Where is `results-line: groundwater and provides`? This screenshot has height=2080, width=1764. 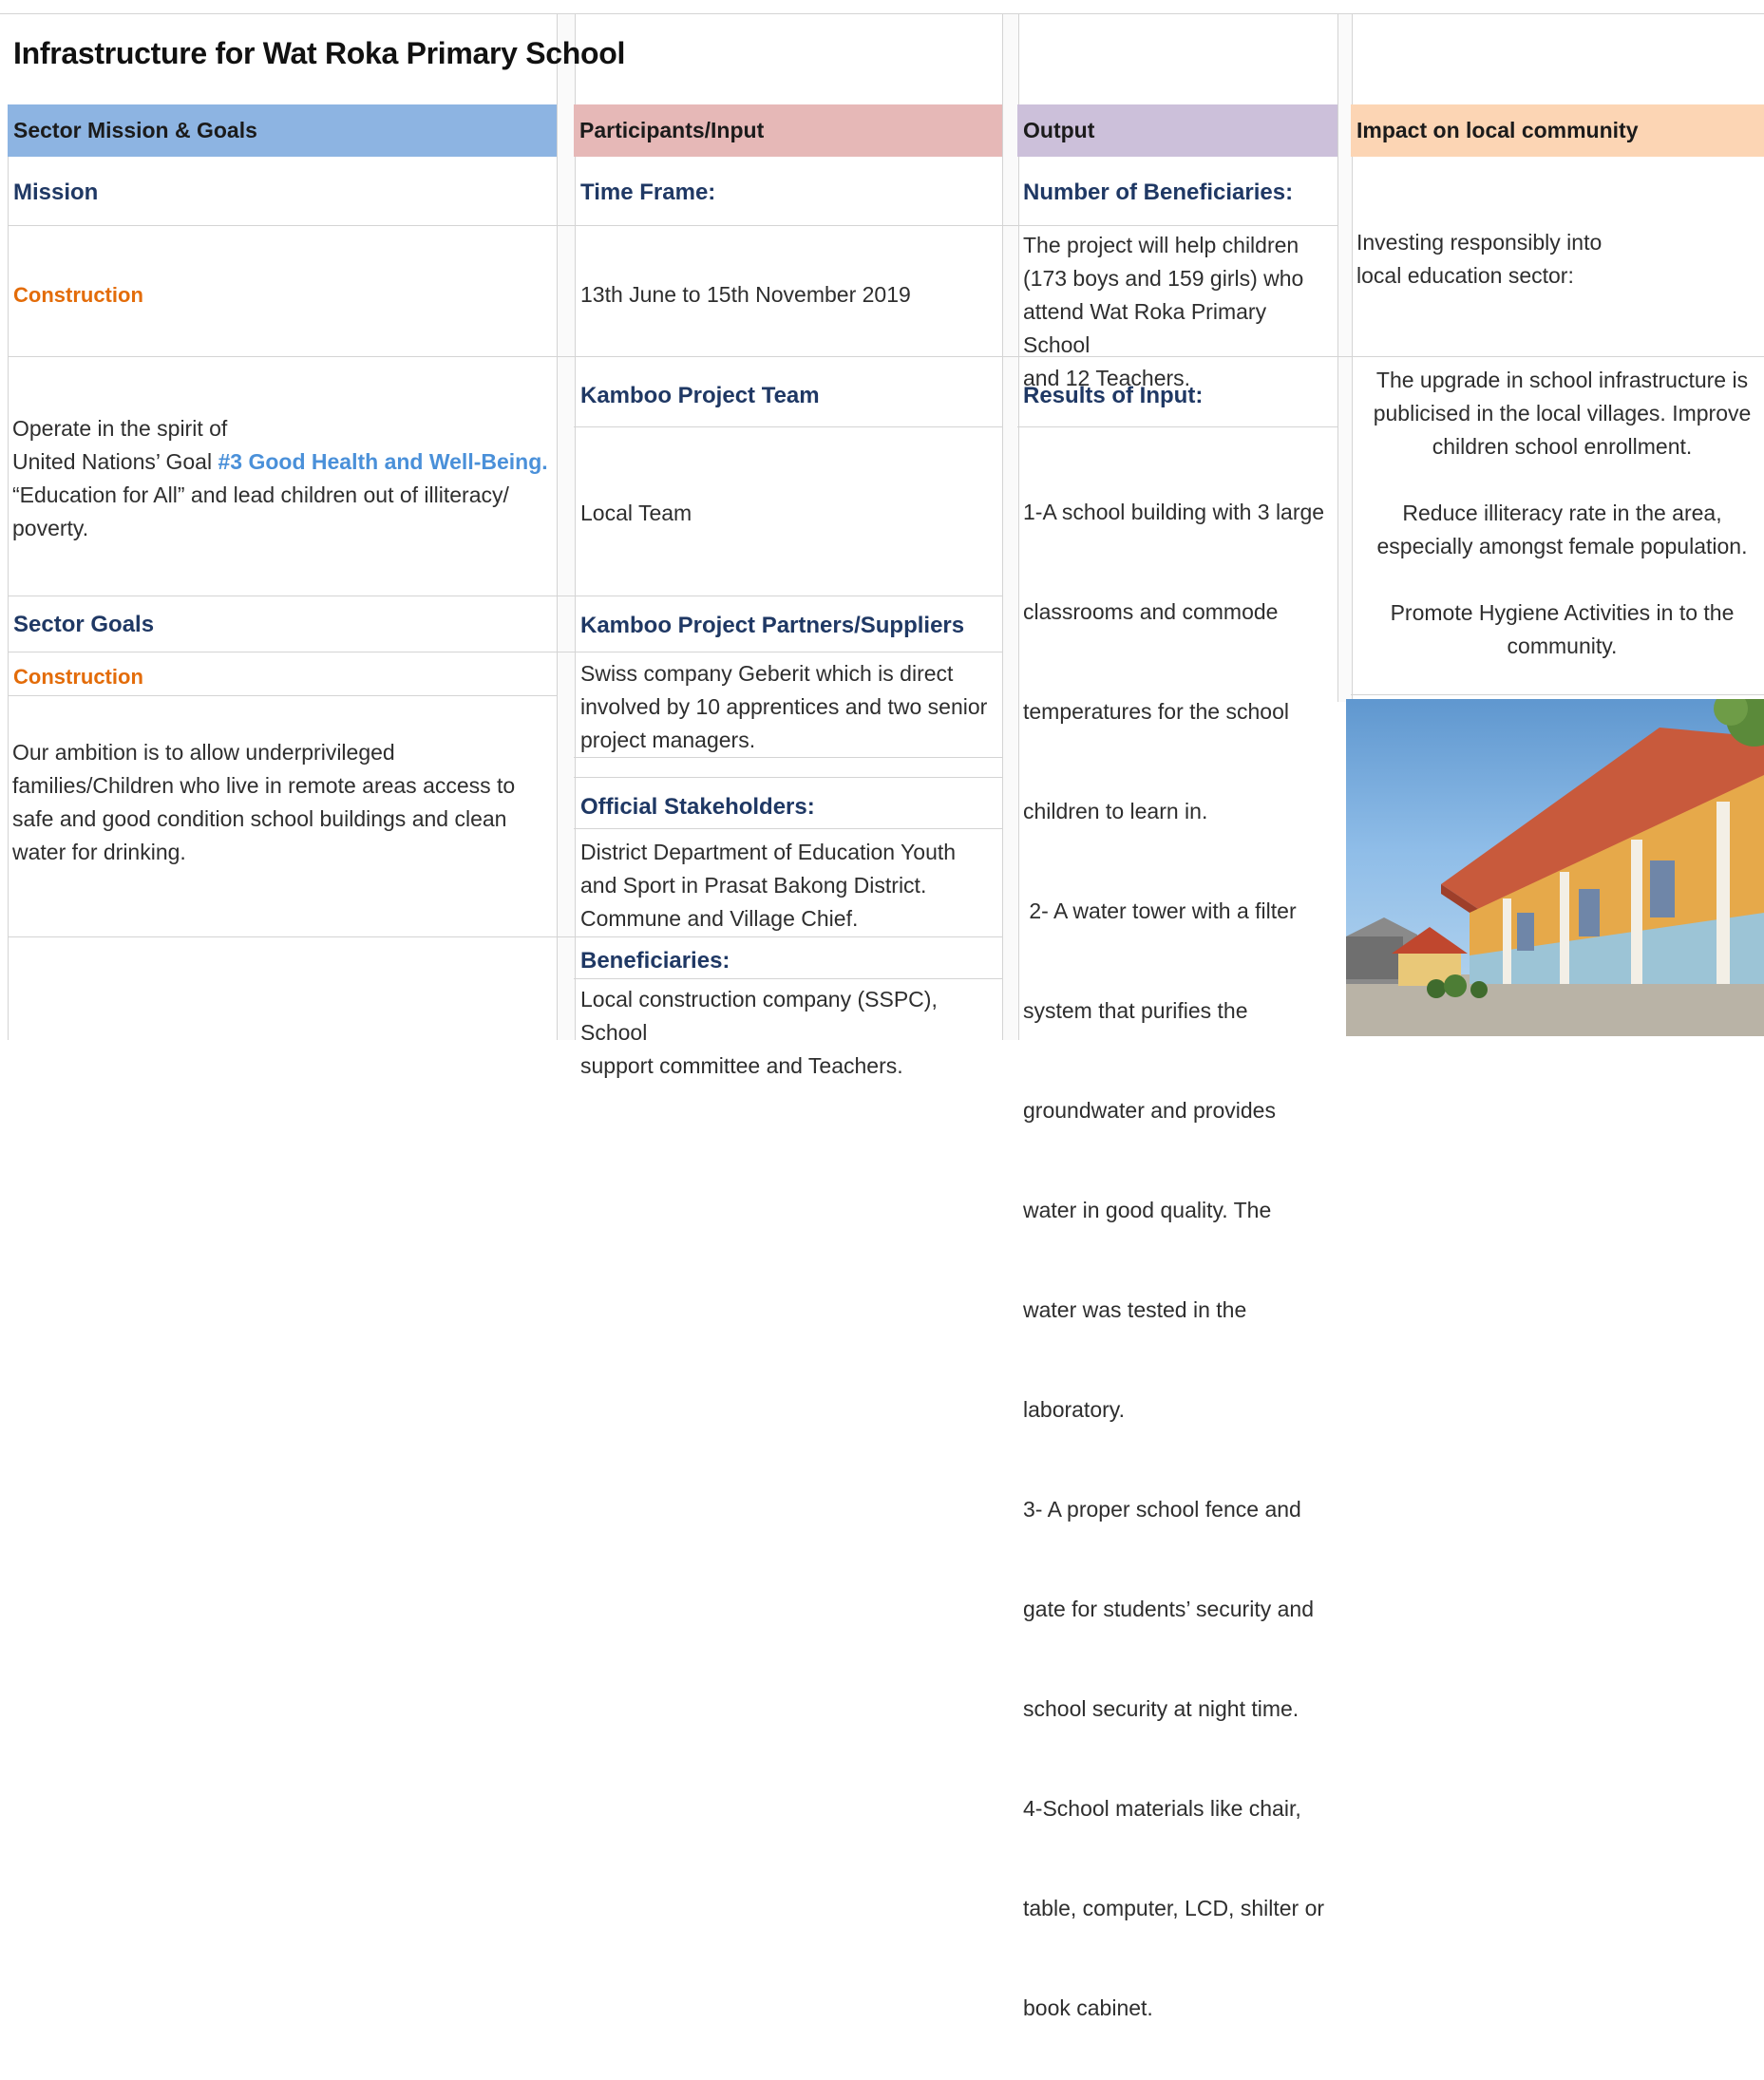 results-line: groundwater and provides is located at coordinates (1149, 1110).